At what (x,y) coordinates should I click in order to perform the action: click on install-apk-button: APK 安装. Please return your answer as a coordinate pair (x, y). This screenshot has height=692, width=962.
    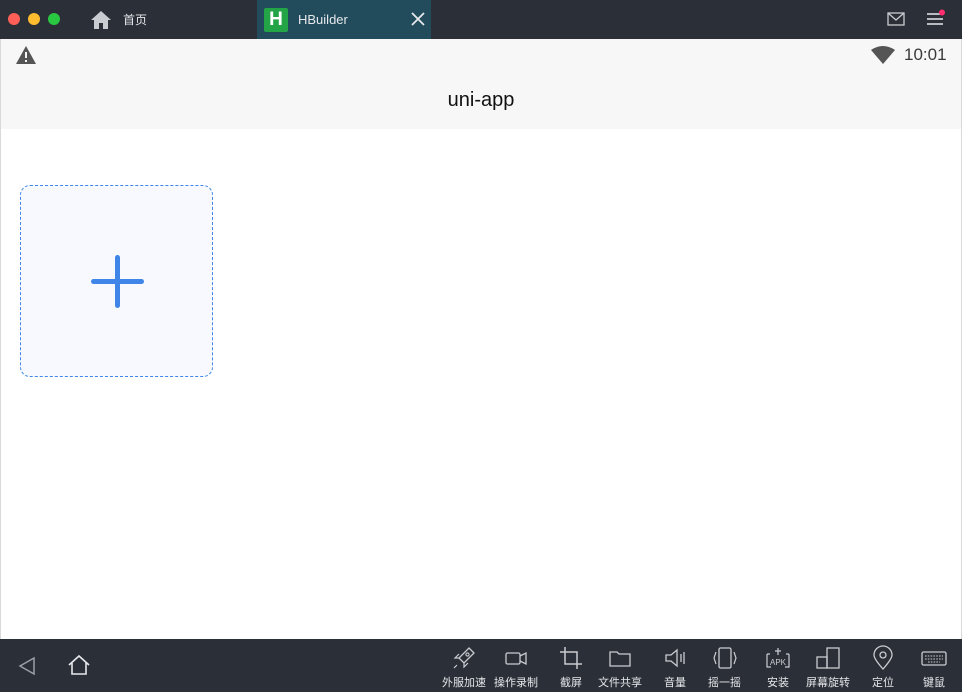
    Looking at the image, I should click on (778, 667).